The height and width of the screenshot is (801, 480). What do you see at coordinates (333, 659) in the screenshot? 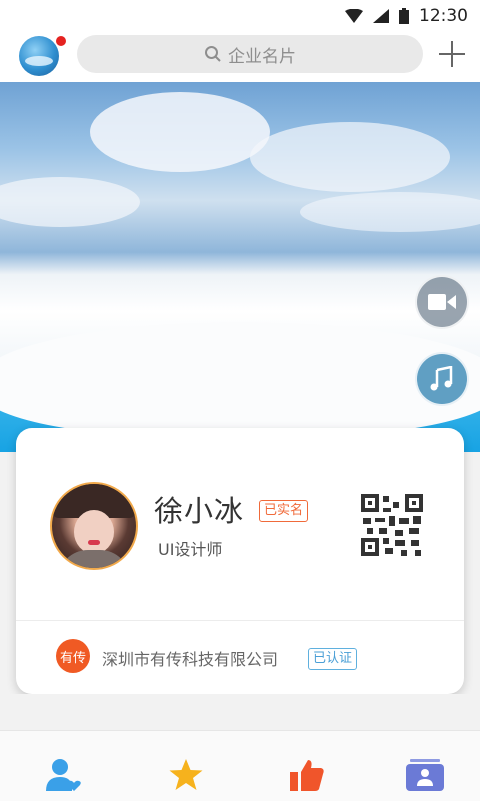
I see `certified-badge: 已认证` at bounding box center [333, 659].